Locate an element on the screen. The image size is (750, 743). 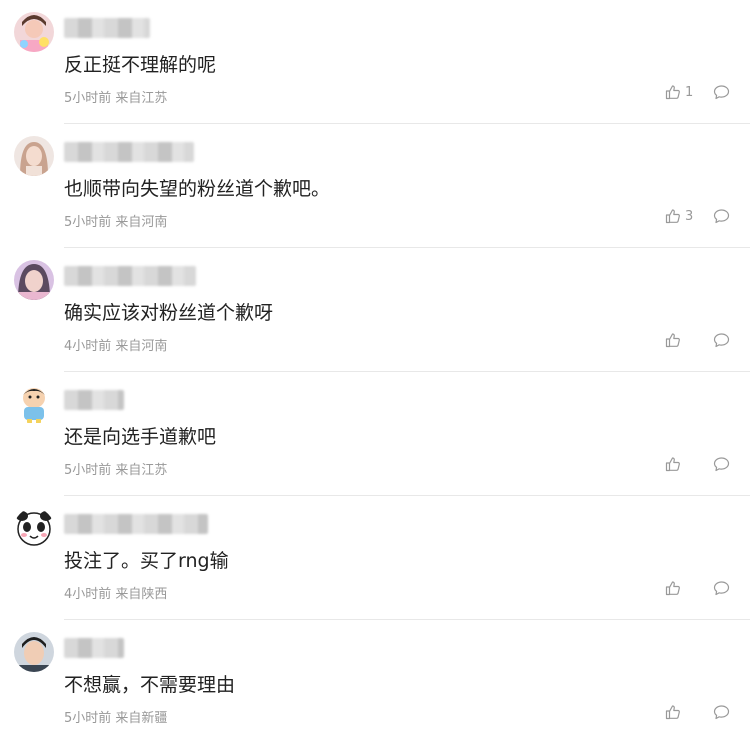
comment-meta: 5小时前 来自河南 is located at coordinates (115, 220).